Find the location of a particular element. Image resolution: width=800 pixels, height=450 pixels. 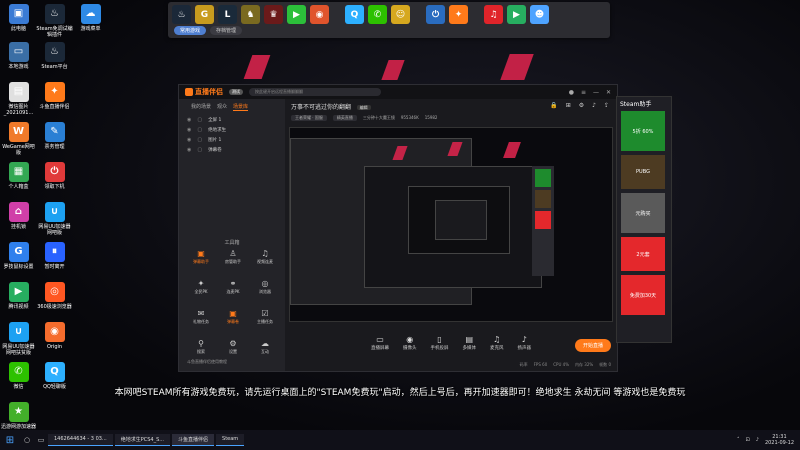

steam-tile: 元购买 is located at coordinates (643, 213).